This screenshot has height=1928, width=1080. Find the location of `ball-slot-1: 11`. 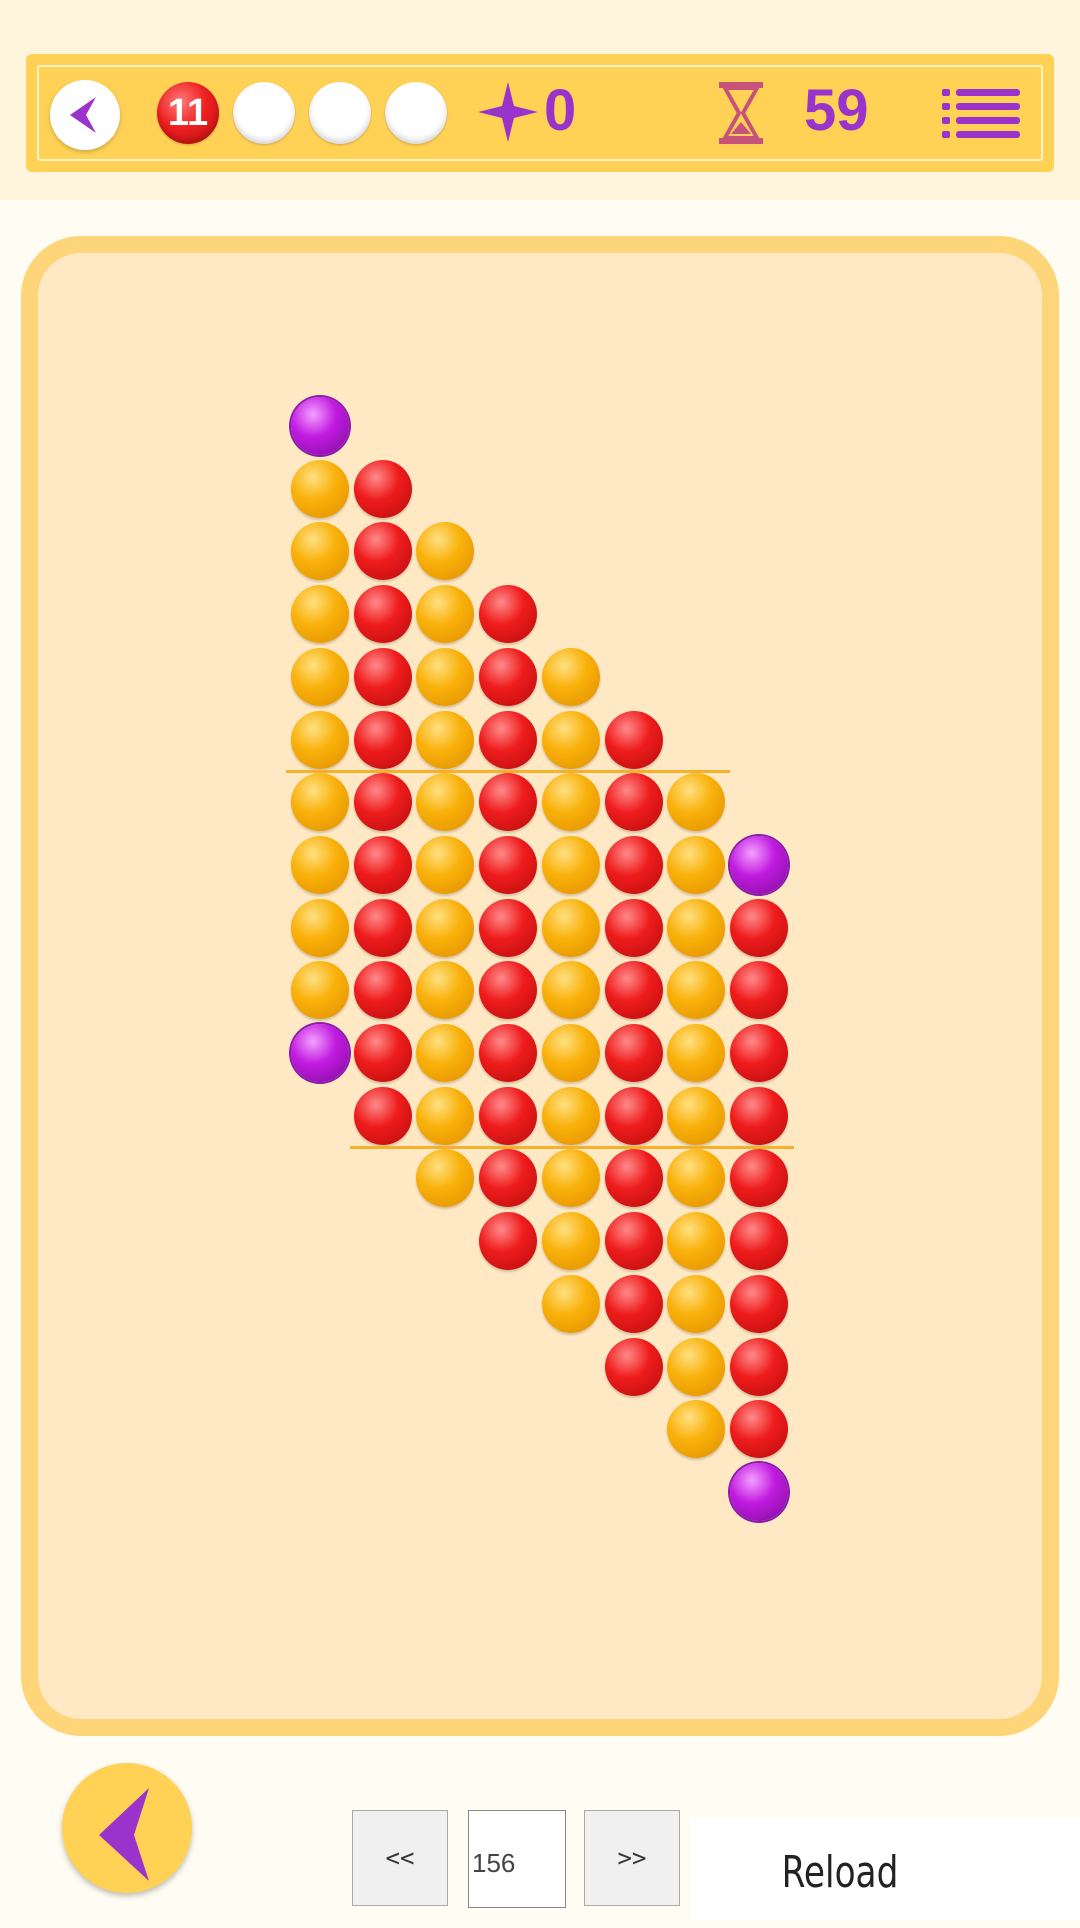

ball-slot-1: 11 is located at coordinates (188, 113).